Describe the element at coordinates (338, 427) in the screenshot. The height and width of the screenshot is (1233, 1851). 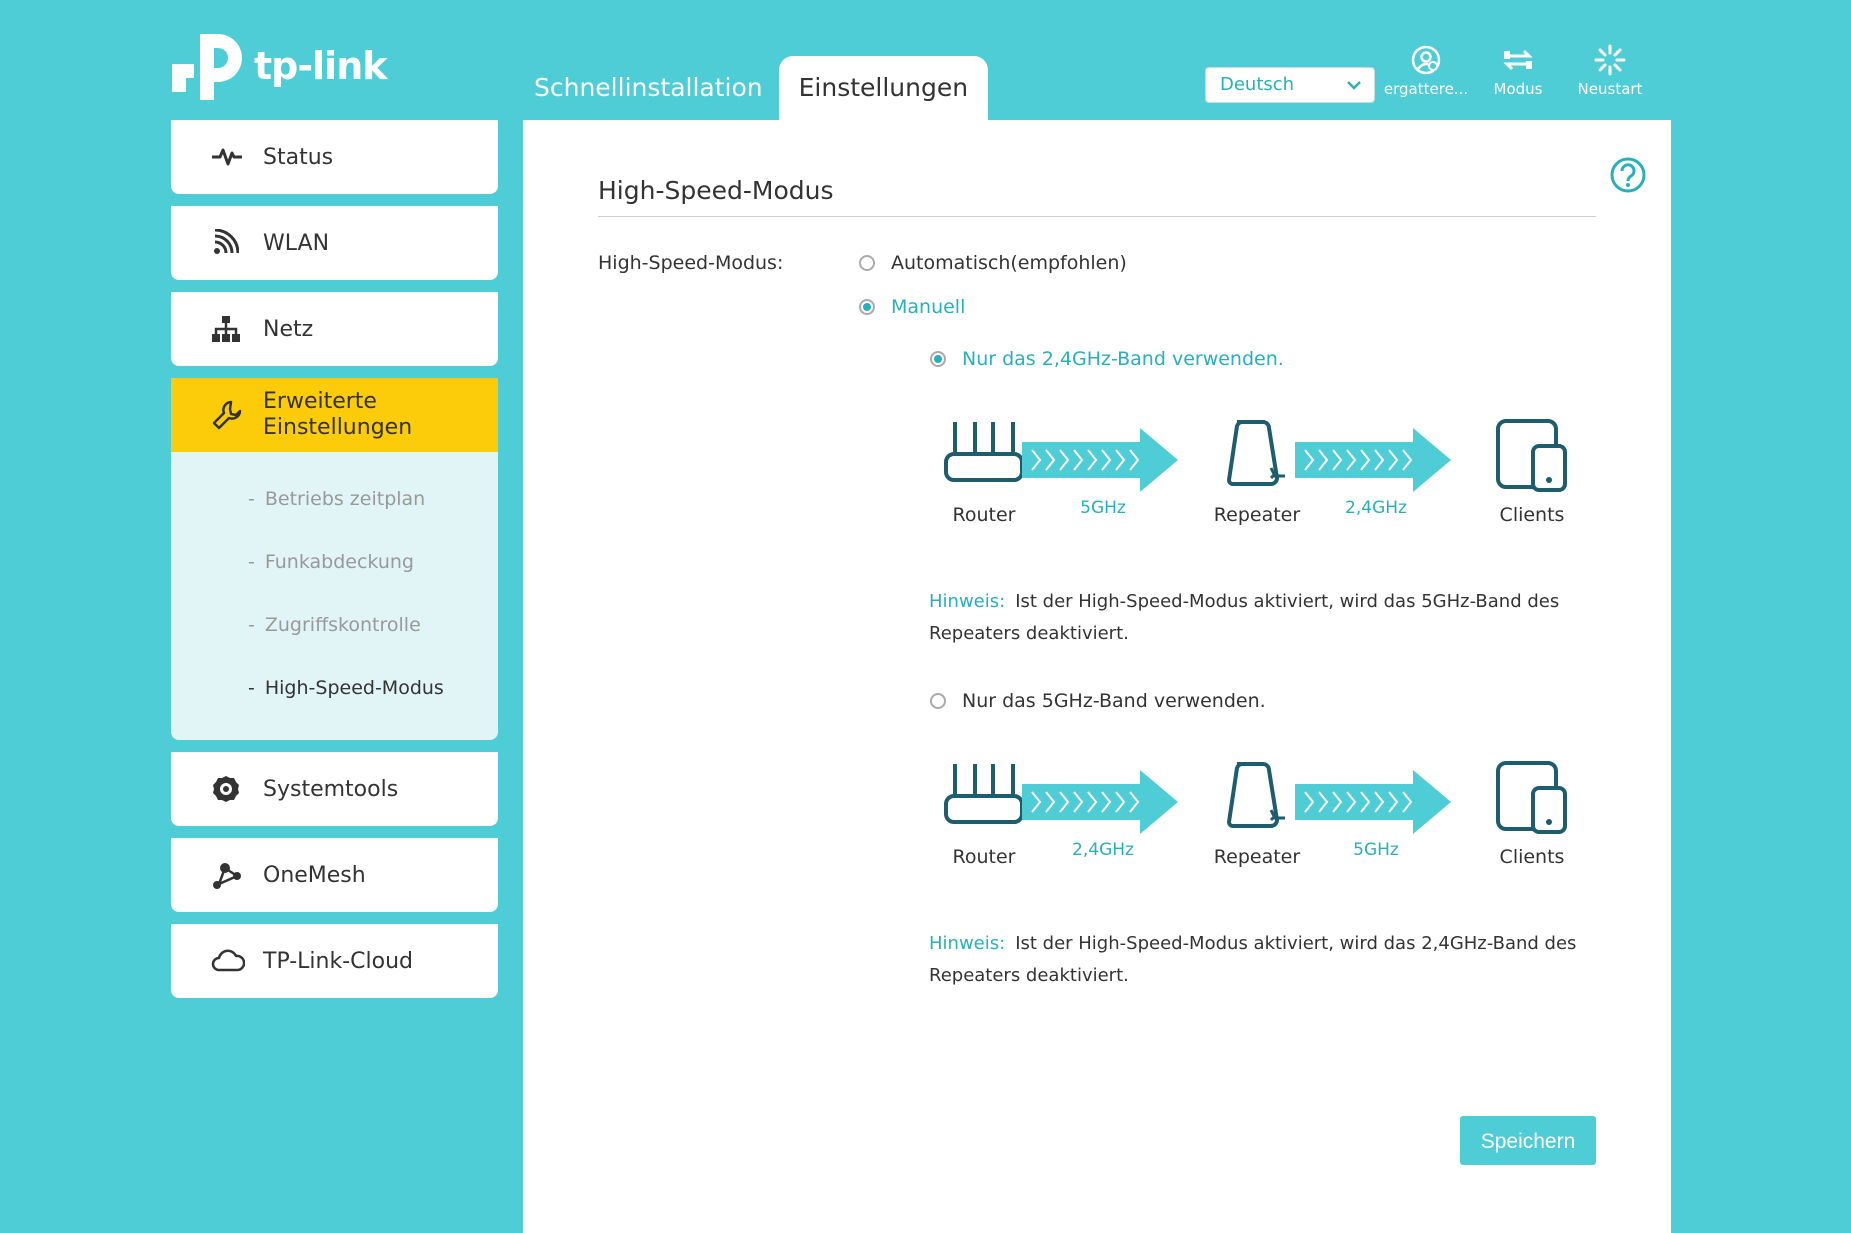
I see `label-line-2: Einstellungen` at that location.